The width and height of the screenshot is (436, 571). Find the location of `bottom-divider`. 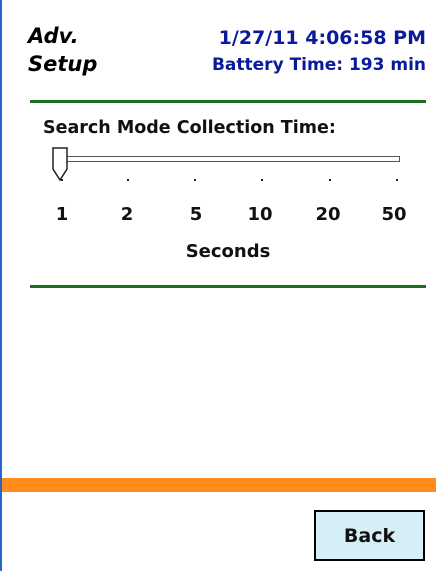

bottom-divider is located at coordinates (228, 286).